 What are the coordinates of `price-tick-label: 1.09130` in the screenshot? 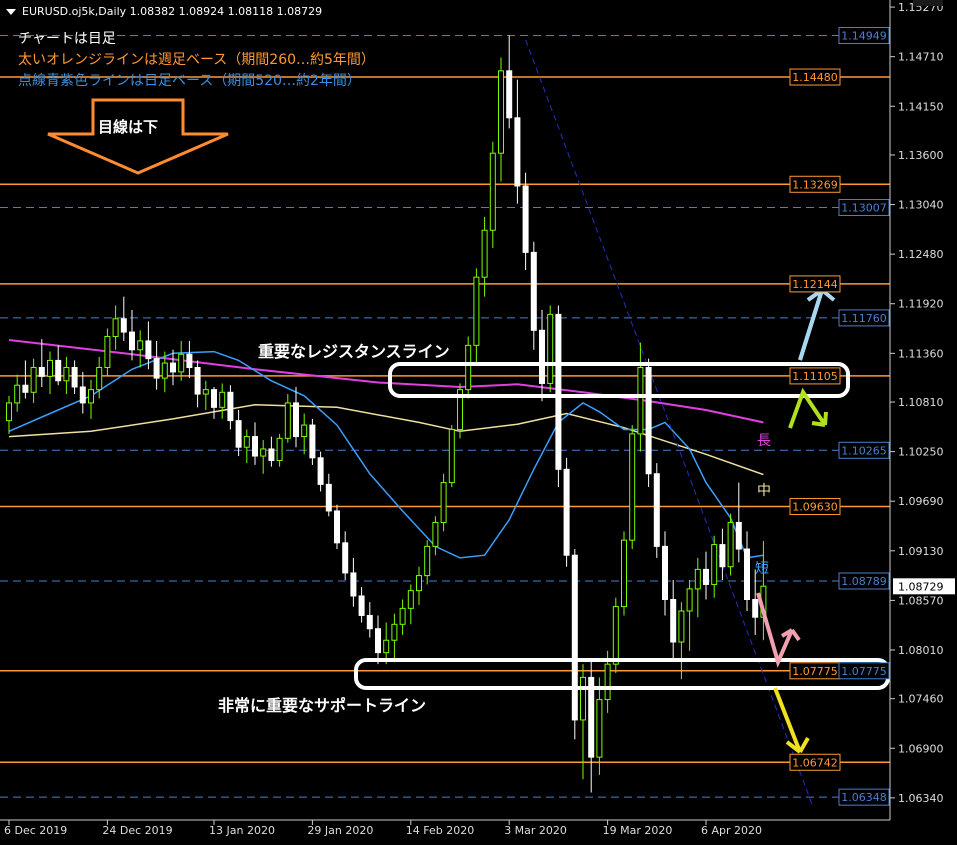 It's located at (921, 551).